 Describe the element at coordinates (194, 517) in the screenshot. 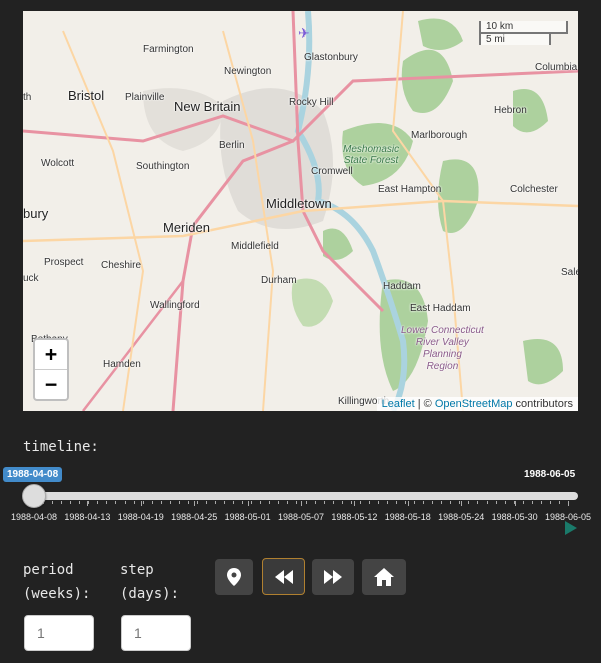

I see `timeline-tick-label: 1988-04-25` at that location.